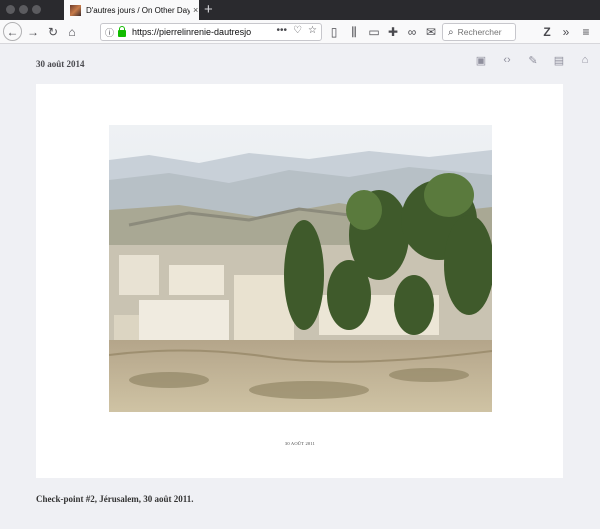 This screenshot has height=529, width=600. Describe the element at coordinates (195, 10) in the screenshot. I see `tab-close-icon: ×` at that location.